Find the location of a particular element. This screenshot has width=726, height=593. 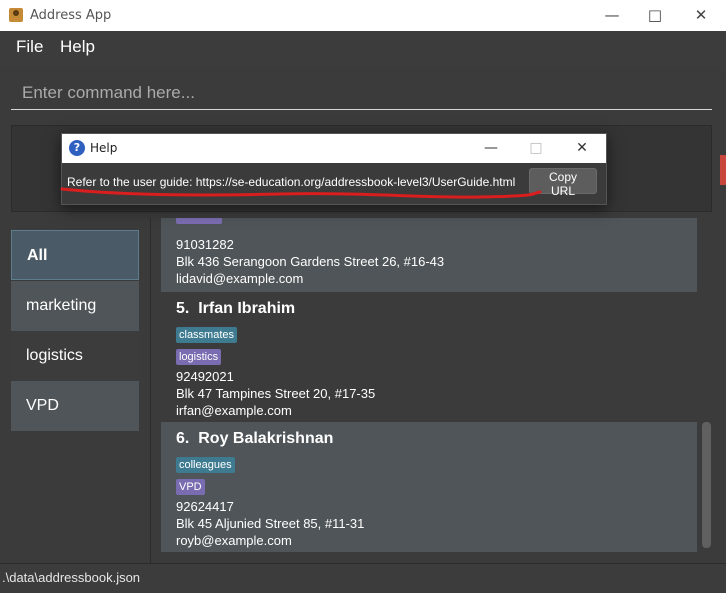

help-question-icon: ? is located at coordinates (77, 148).